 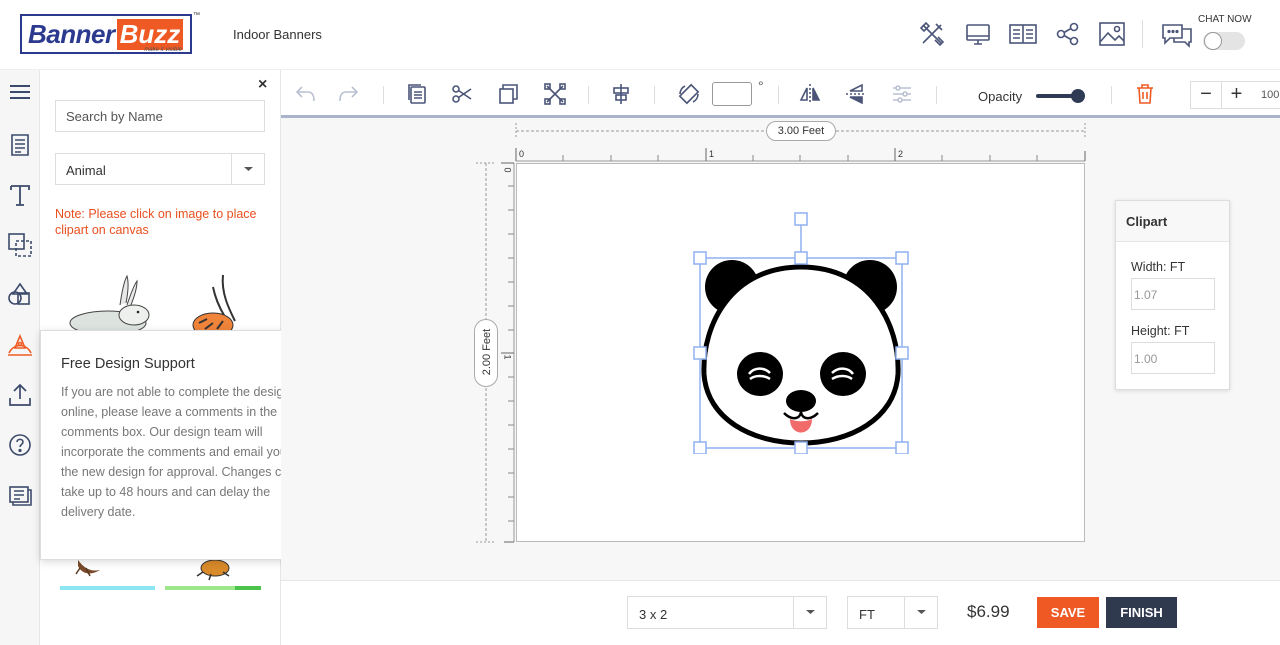 I want to click on size-value: 3 x 2, so click(x=653, y=614).